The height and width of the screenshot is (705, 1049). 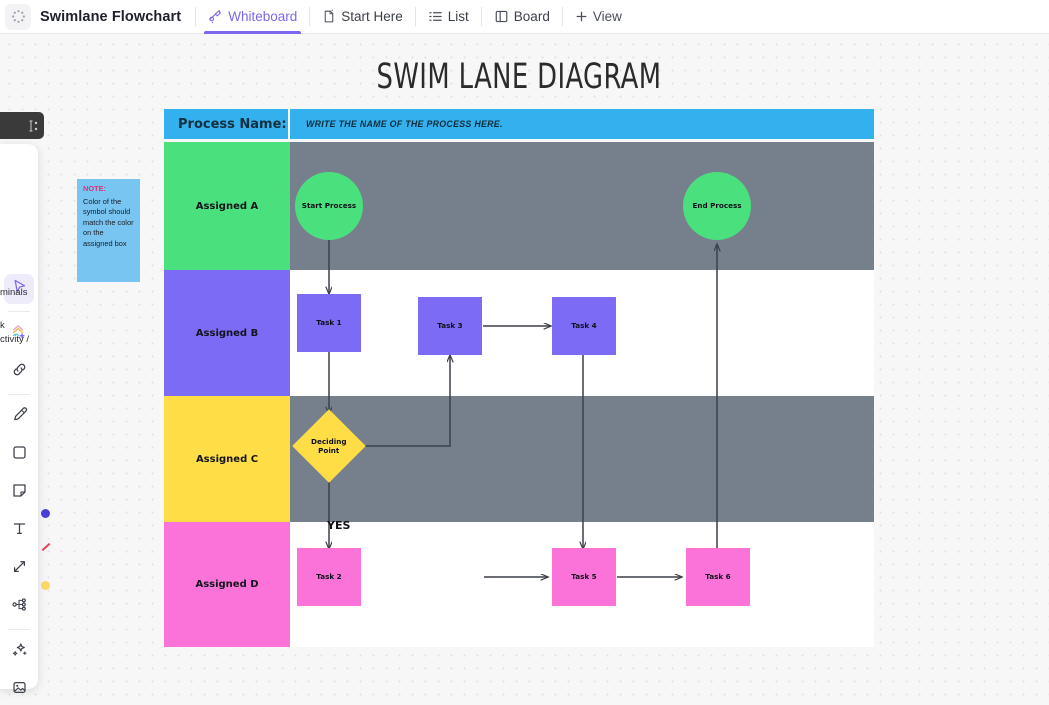 I want to click on tab-board: Board, so click(x=522, y=17).